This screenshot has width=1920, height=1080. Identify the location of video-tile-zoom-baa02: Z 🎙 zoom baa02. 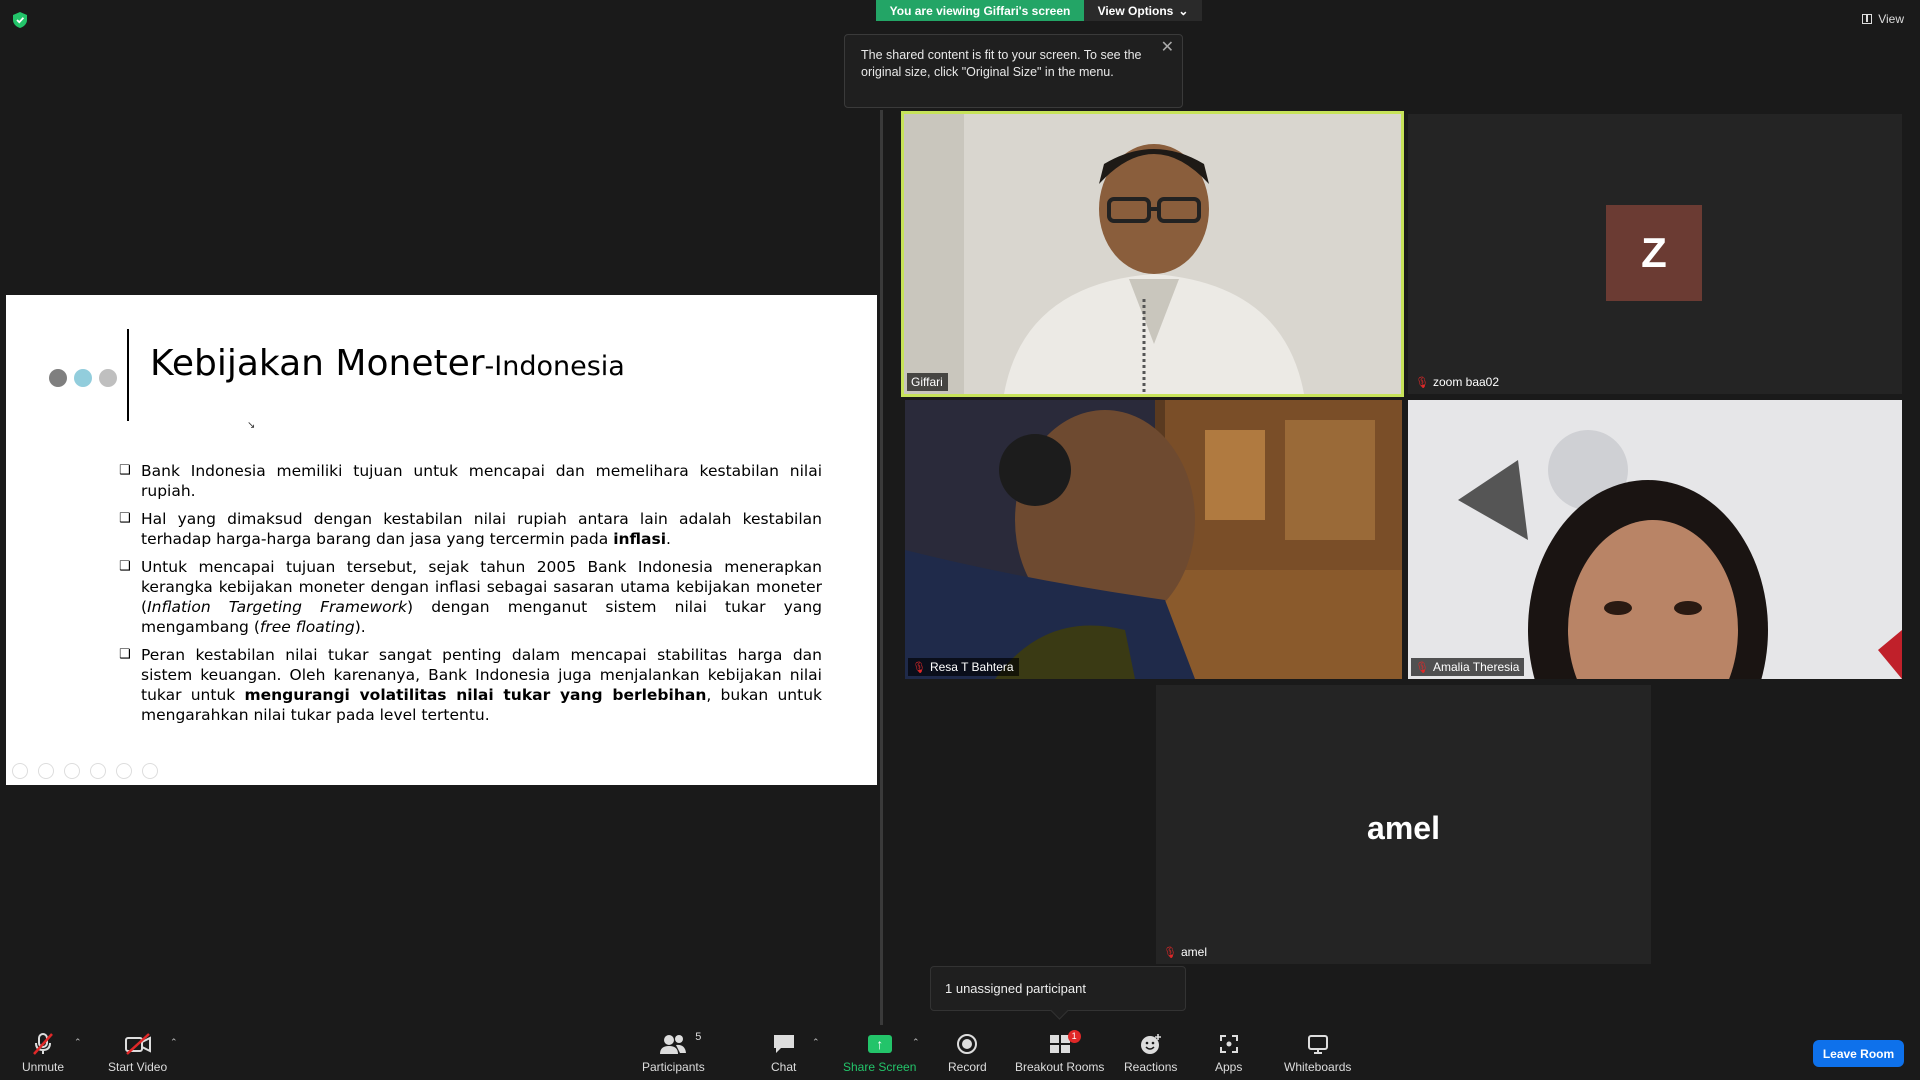
(1655, 254).